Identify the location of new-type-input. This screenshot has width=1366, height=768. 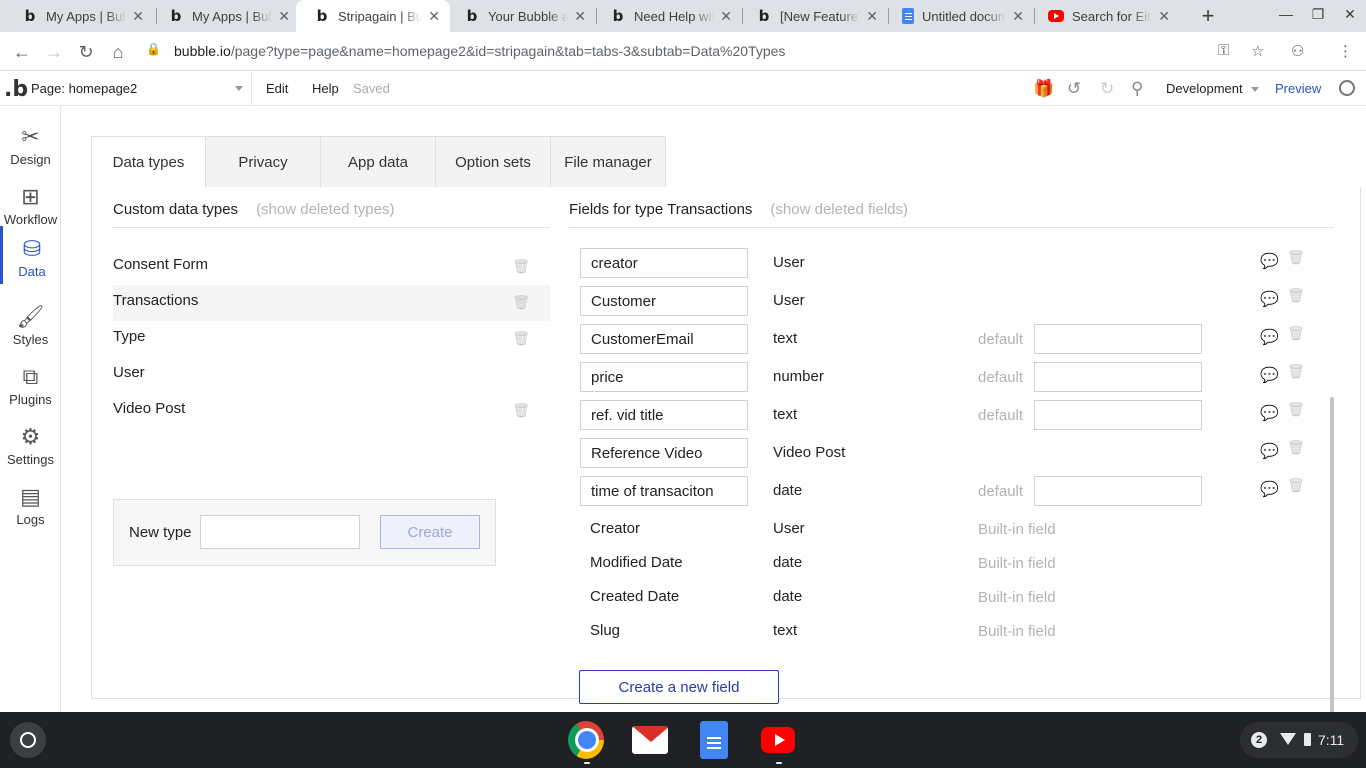
(280, 532).